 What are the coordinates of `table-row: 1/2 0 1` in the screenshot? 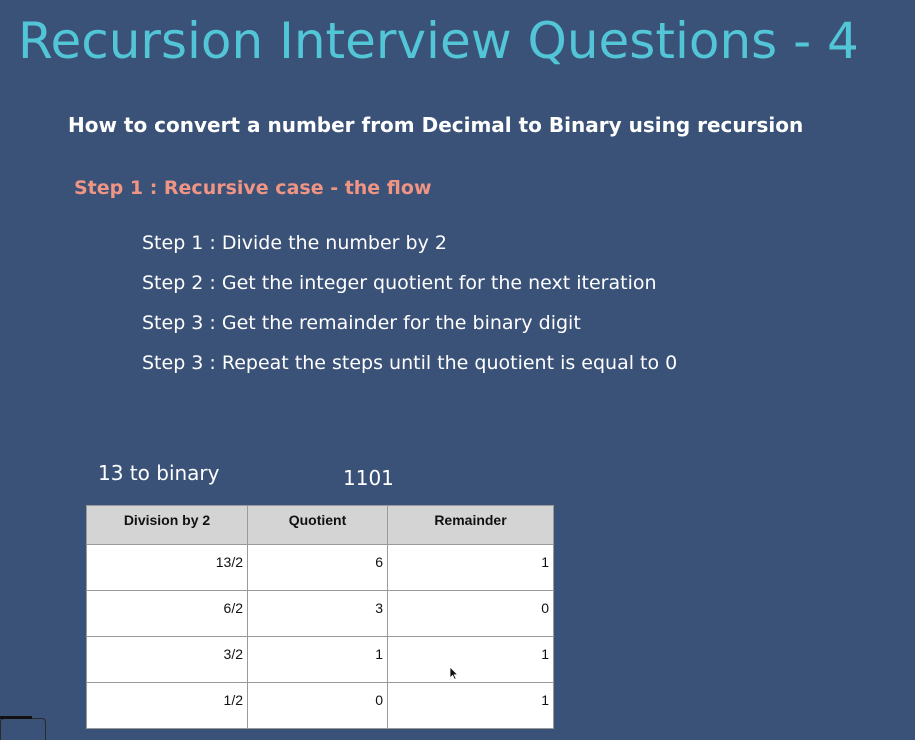 It's located at (320, 705).